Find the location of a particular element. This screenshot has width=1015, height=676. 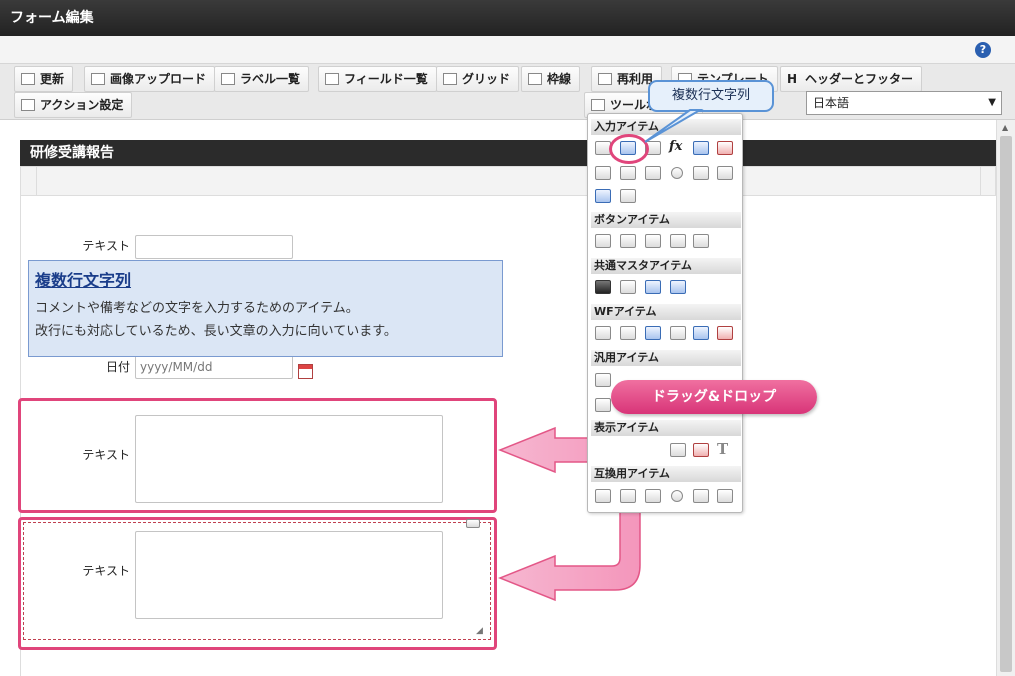

drag-drop-label: ドラッグ&ドロップ is located at coordinates (714, 397).